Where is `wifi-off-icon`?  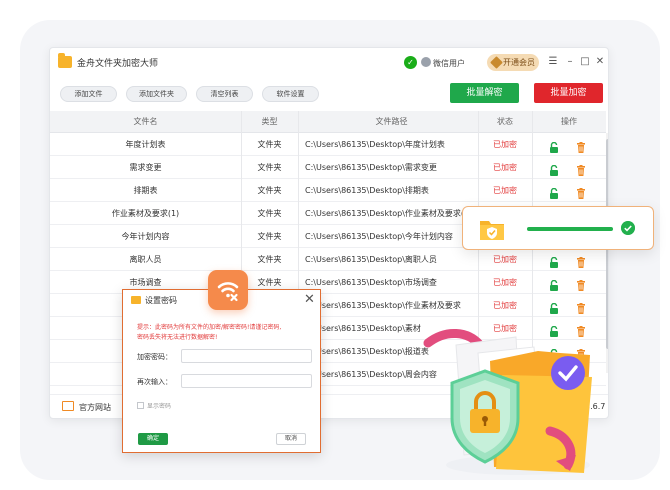 wifi-off-icon is located at coordinates (228, 292).